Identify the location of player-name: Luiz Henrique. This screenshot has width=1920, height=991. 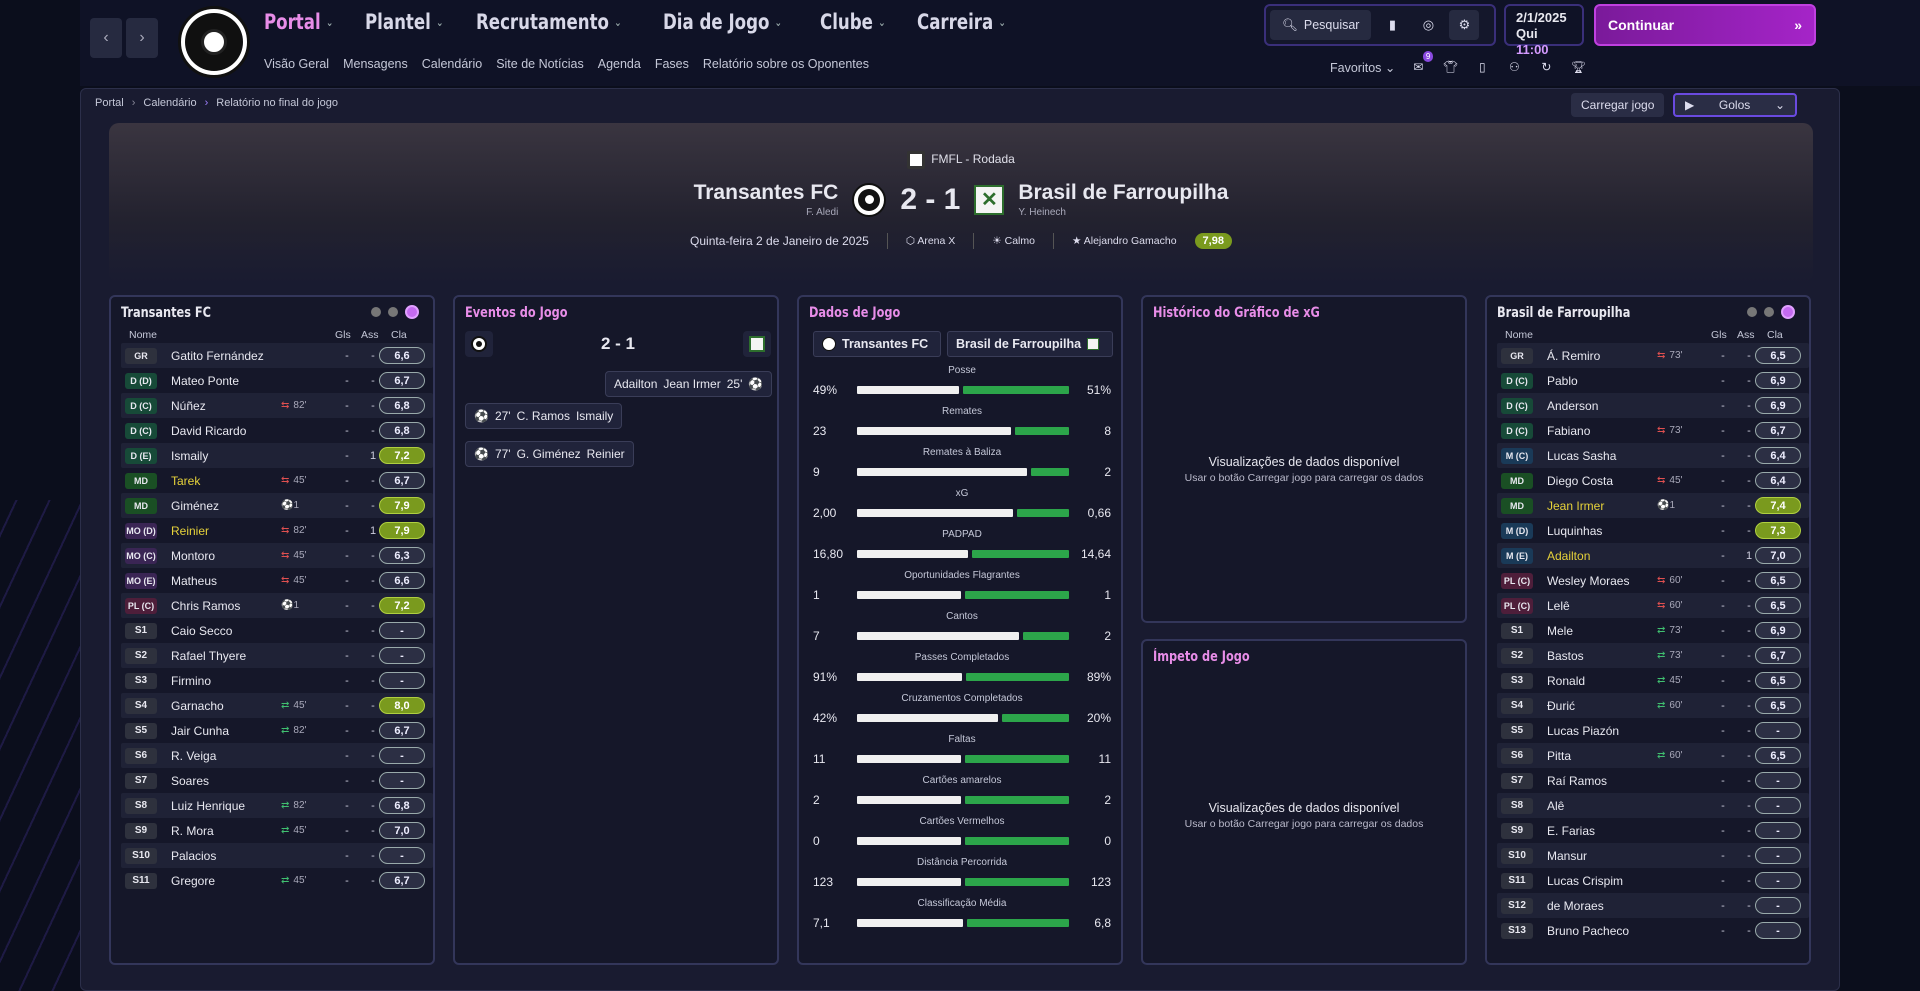
(208, 806).